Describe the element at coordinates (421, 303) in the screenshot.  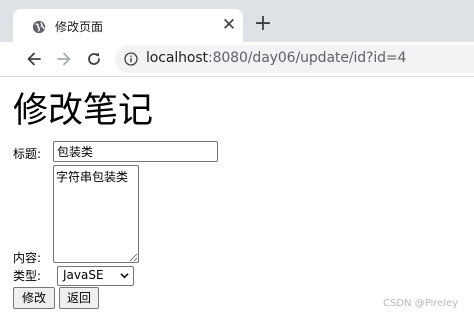
I see `watermark: CSDN @Pireley` at that location.